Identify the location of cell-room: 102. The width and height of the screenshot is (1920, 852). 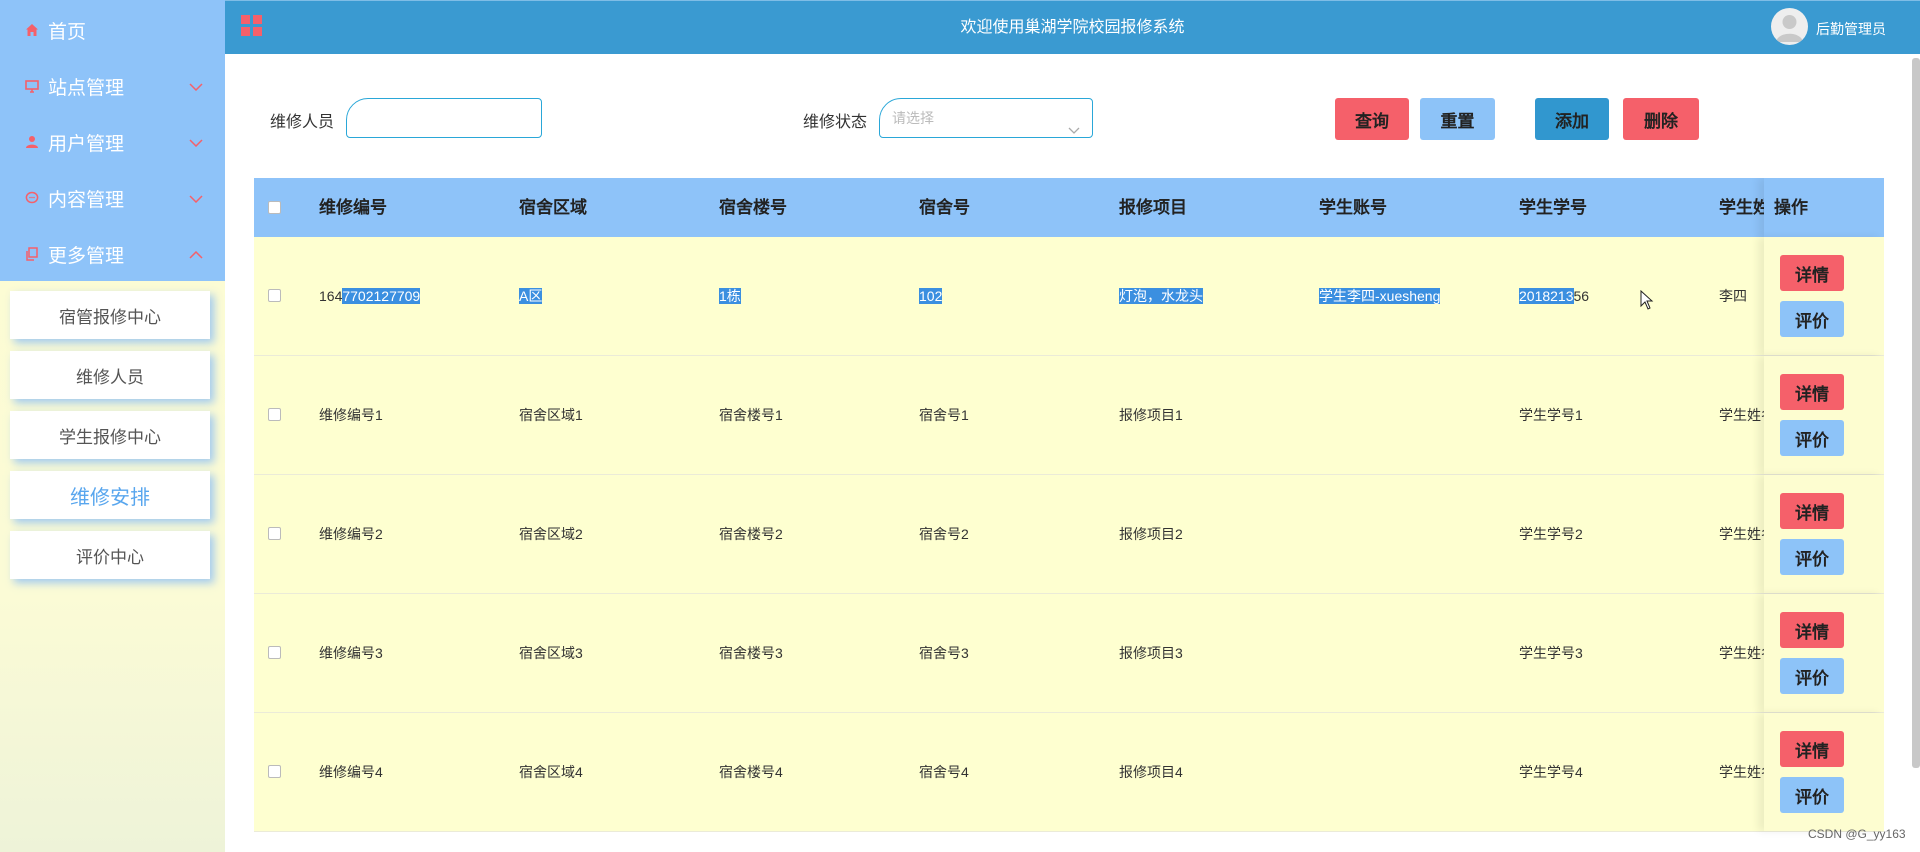
(931, 296).